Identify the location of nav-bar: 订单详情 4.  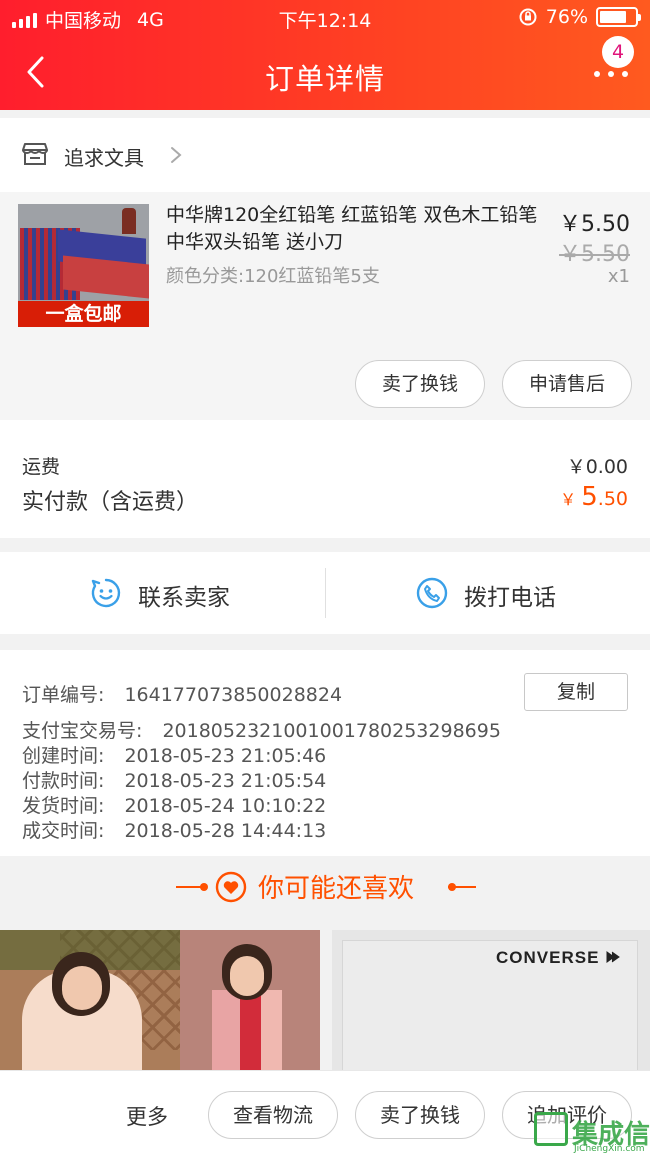
(325, 71).